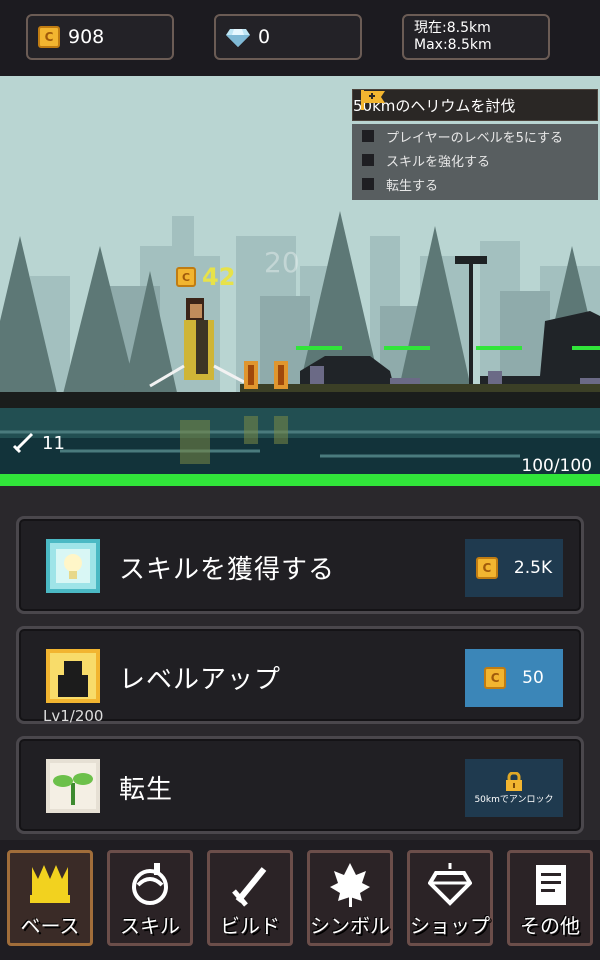 This screenshot has height=960, width=600. Describe the element at coordinates (146, 790) in the screenshot. I see `rebirth-label: 転生` at that location.